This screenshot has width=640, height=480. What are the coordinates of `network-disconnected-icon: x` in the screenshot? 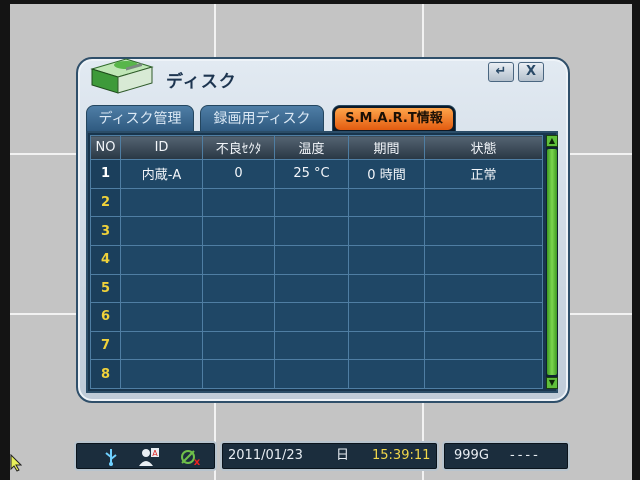 It's located at (191, 457).